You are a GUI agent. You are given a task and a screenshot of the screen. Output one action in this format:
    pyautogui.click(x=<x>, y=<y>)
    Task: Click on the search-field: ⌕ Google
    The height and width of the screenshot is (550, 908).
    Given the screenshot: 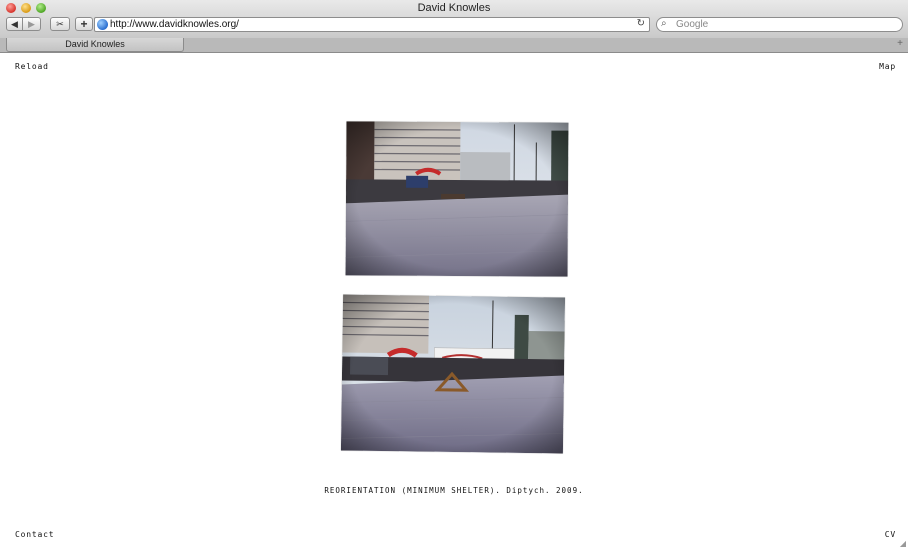 What is the action you would take?
    pyautogui.click(x=779, y=24)
    